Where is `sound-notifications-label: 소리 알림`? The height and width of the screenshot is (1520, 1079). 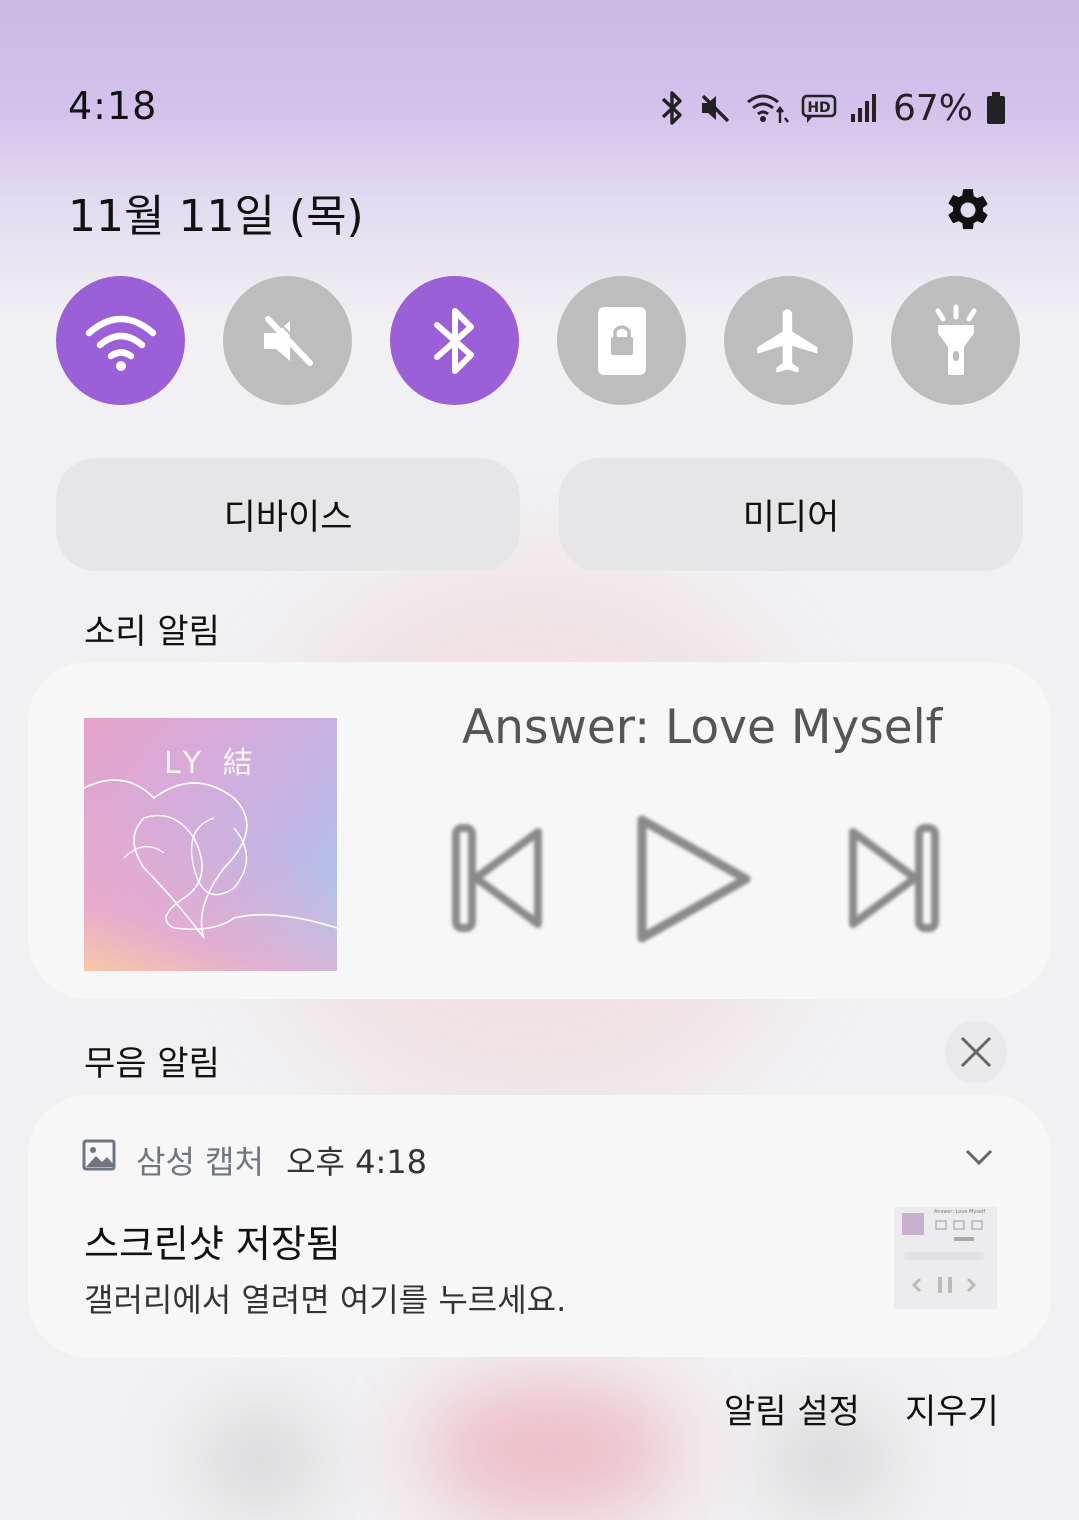
sound-notifications-label: 소리 알림 is located at coordinates (152, 632).